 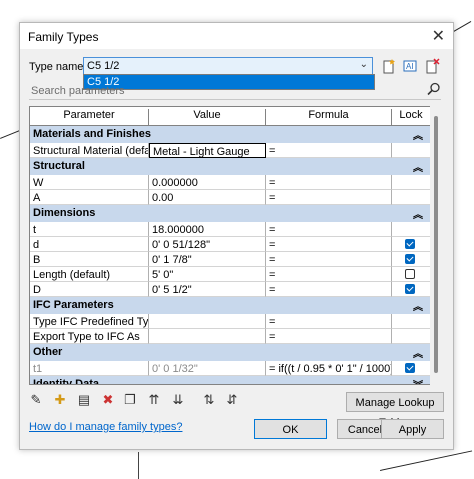 What do you see at coordinates (59, 166) in the screenshot?
I see `group-title: Structural` at bounding box center [59, 166].